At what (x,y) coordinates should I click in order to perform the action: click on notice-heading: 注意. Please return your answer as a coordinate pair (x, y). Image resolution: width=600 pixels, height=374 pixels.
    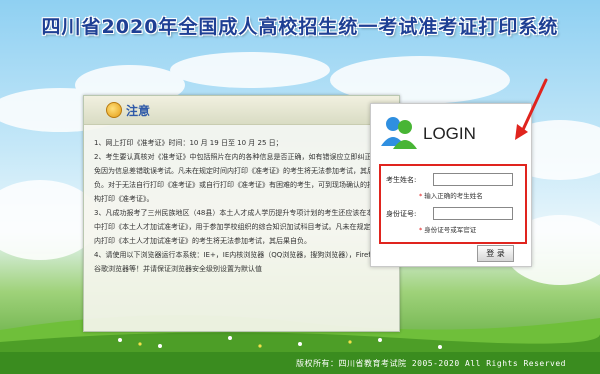
    Looking at the image, I should click on (138, 111).